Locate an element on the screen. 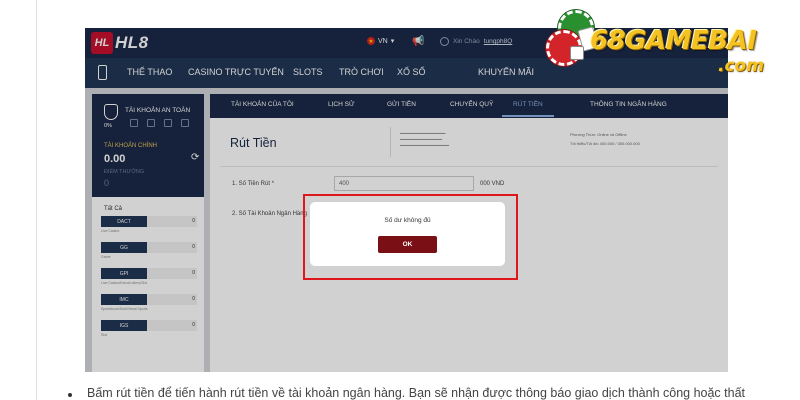  watermark-brand: 68GAMEBAI is located at coordinates (673, 41).